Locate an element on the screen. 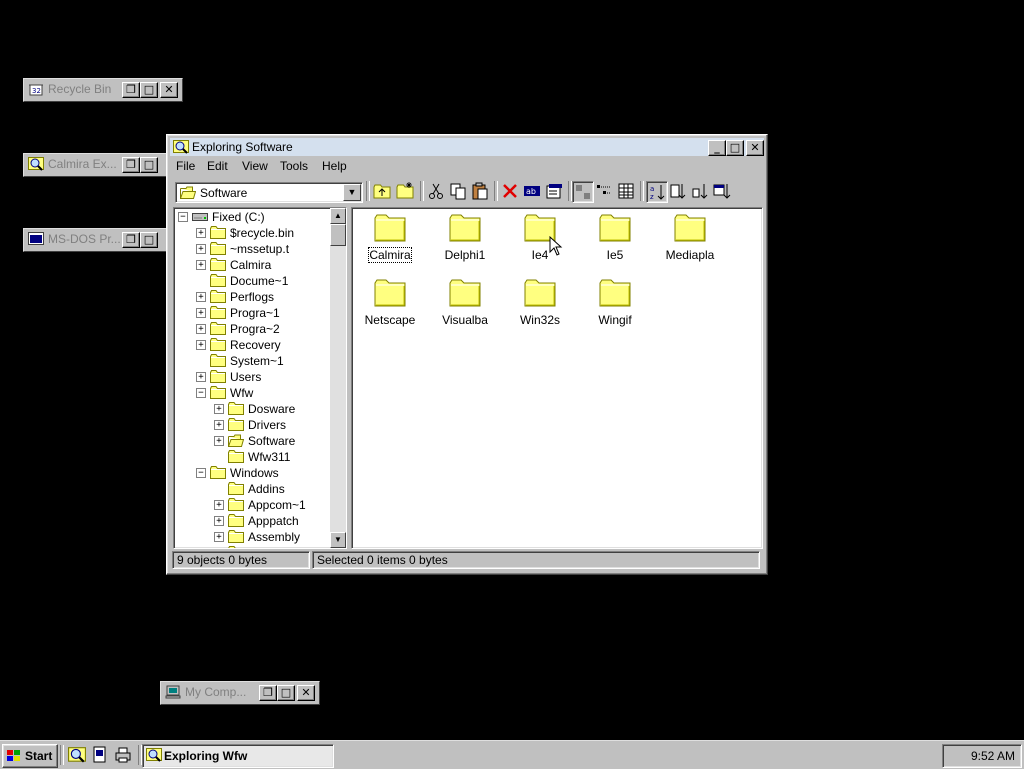 The width and height of the screenshot is (1024, 769). menu-view: View is located at coordinates (255, 166).